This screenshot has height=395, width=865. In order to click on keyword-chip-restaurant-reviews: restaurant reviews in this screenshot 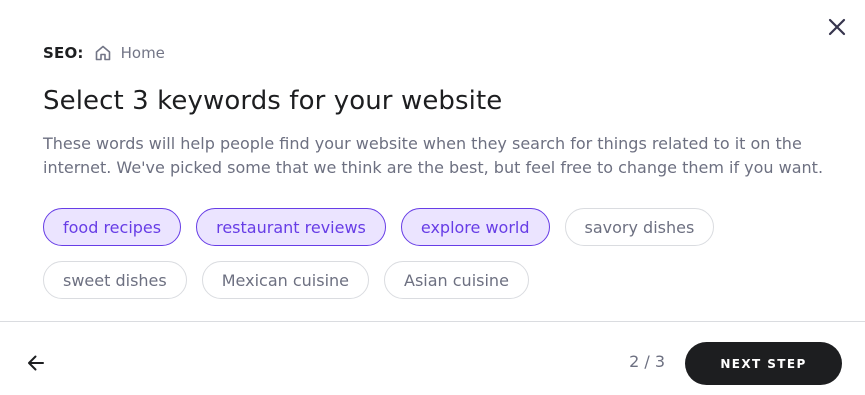, I will do `click(291, 227)`.